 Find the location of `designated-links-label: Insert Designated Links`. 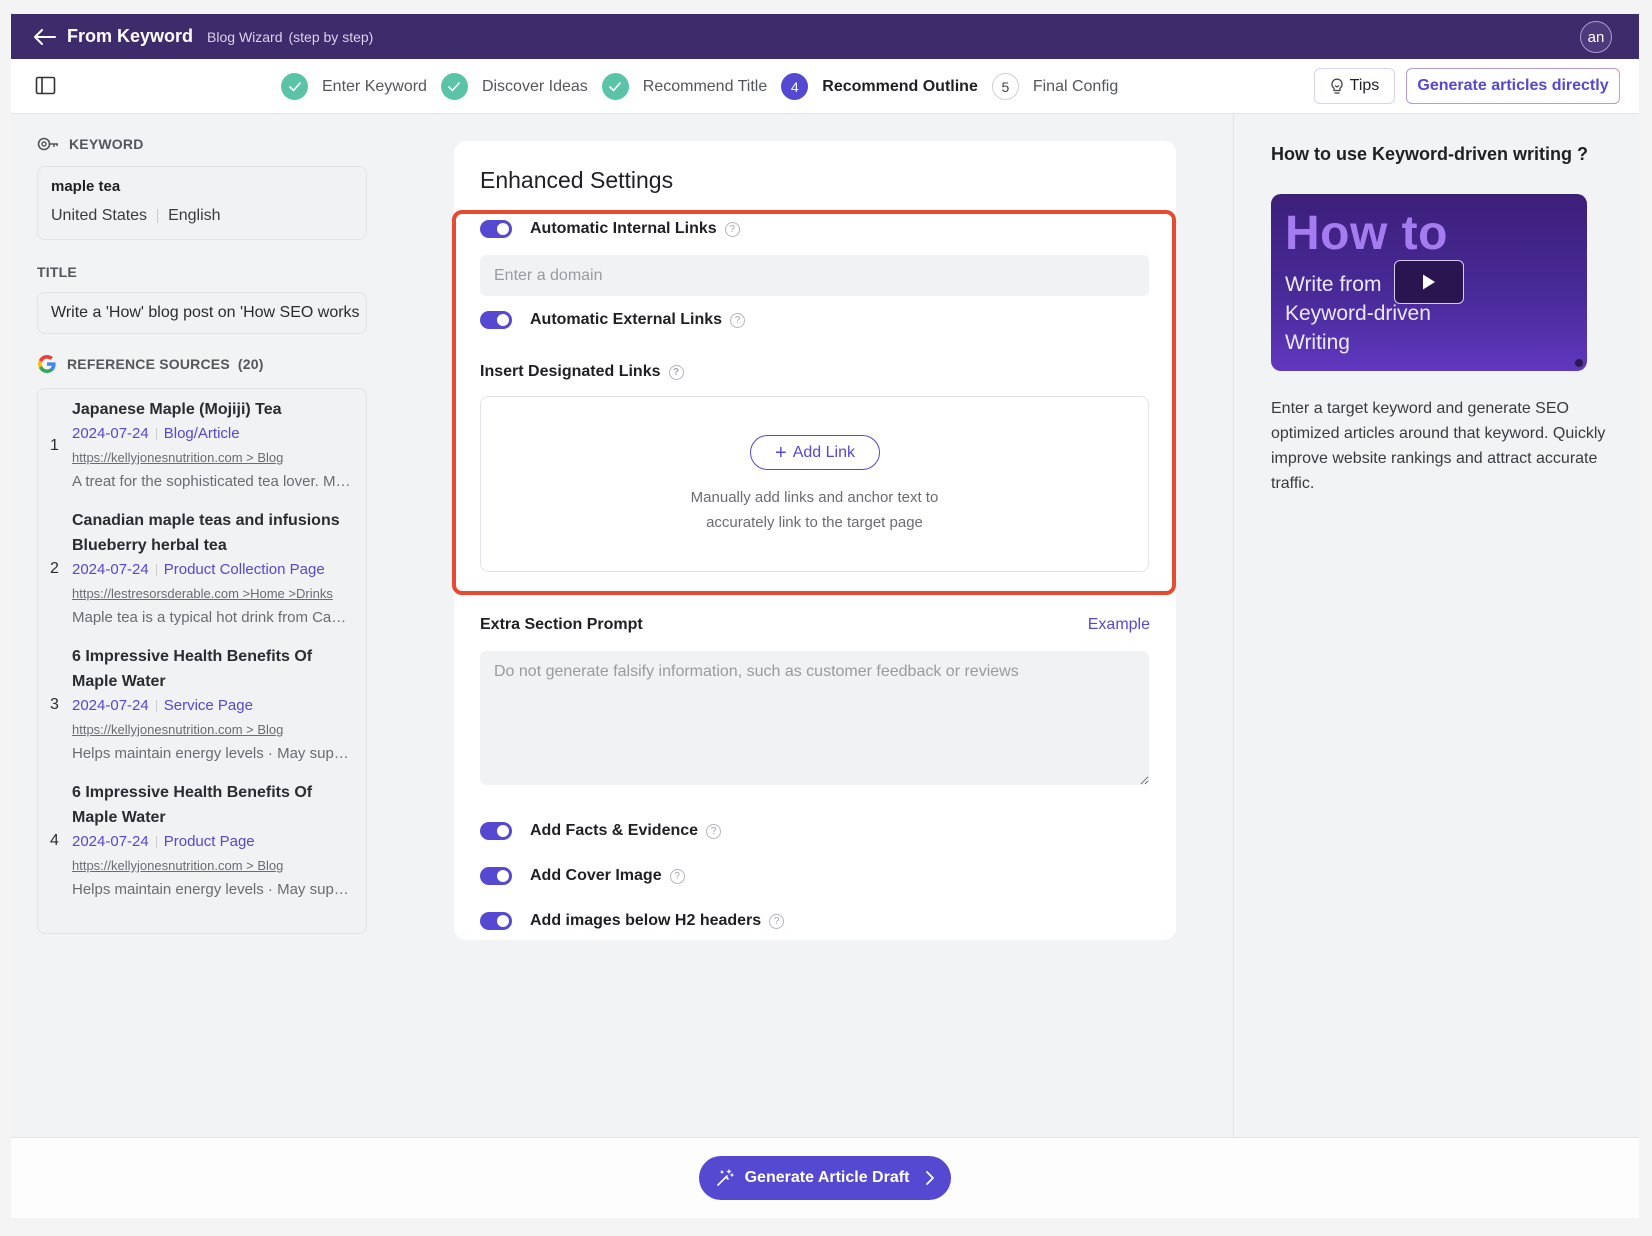

designated-links-label: Insert Designated Links is located at coordinates (570, 371).